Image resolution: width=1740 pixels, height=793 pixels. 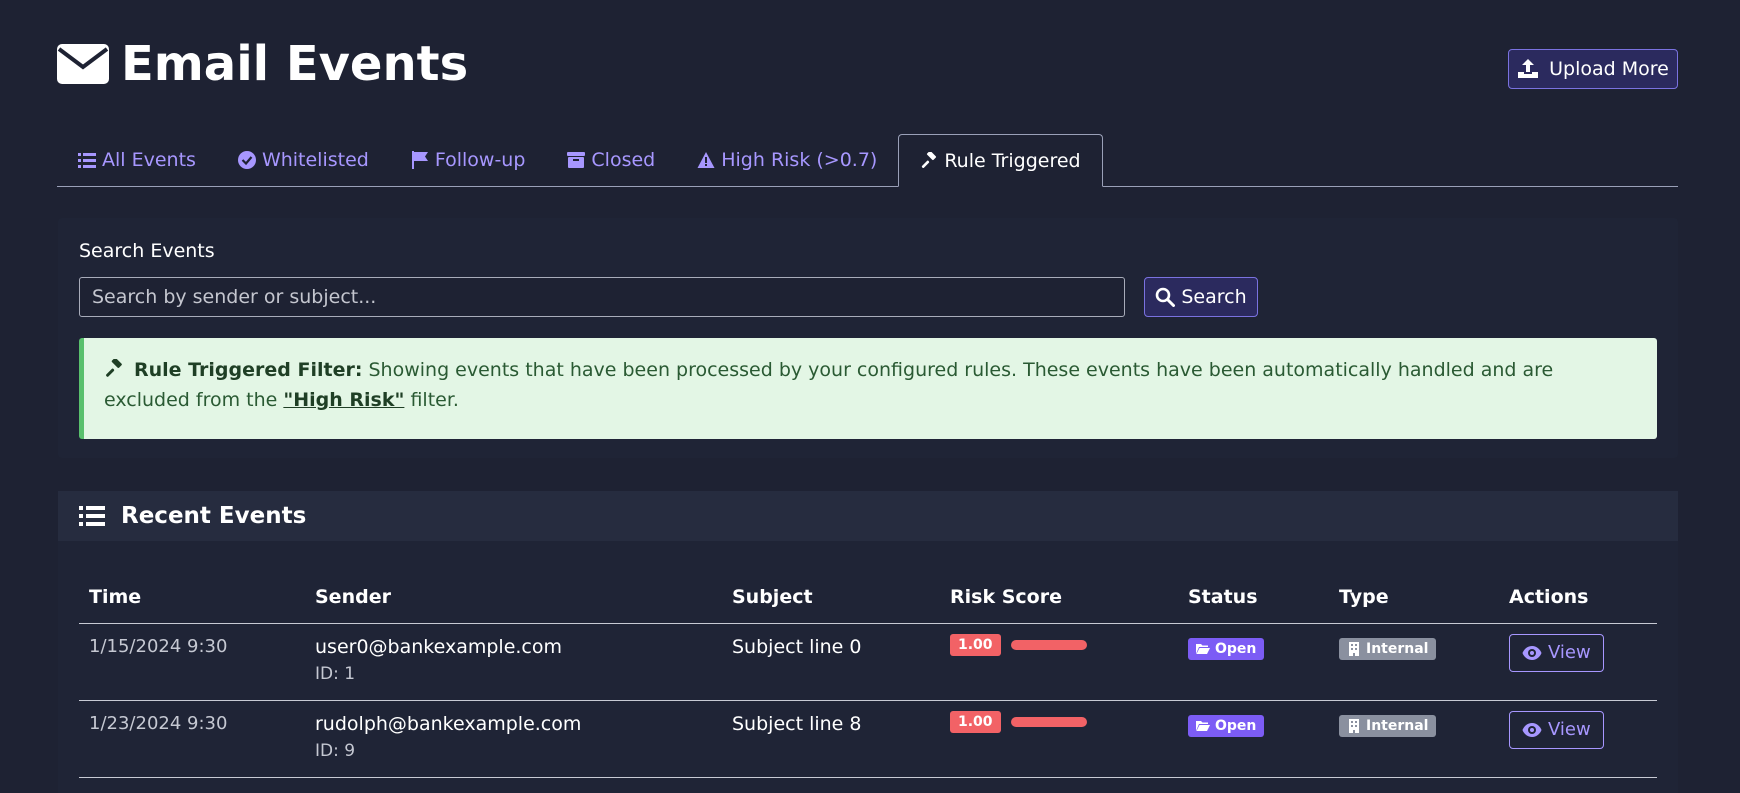 What do you see at coordinates (1414, 597) in the screenshot?
I see `column-header-type: Type` at bounding box center [1414, 597].